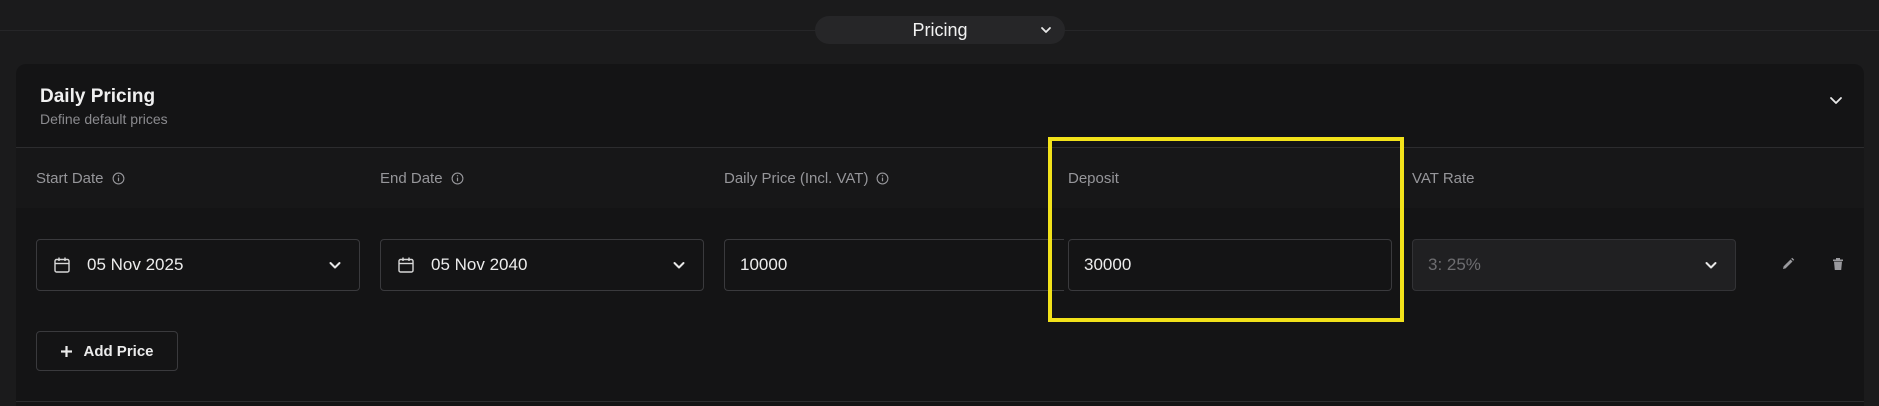 The image size is (1879, 406). Describe the element at coordinates (118, 351) in the screenshot. I see `add-price-label: Add Price` at that location.